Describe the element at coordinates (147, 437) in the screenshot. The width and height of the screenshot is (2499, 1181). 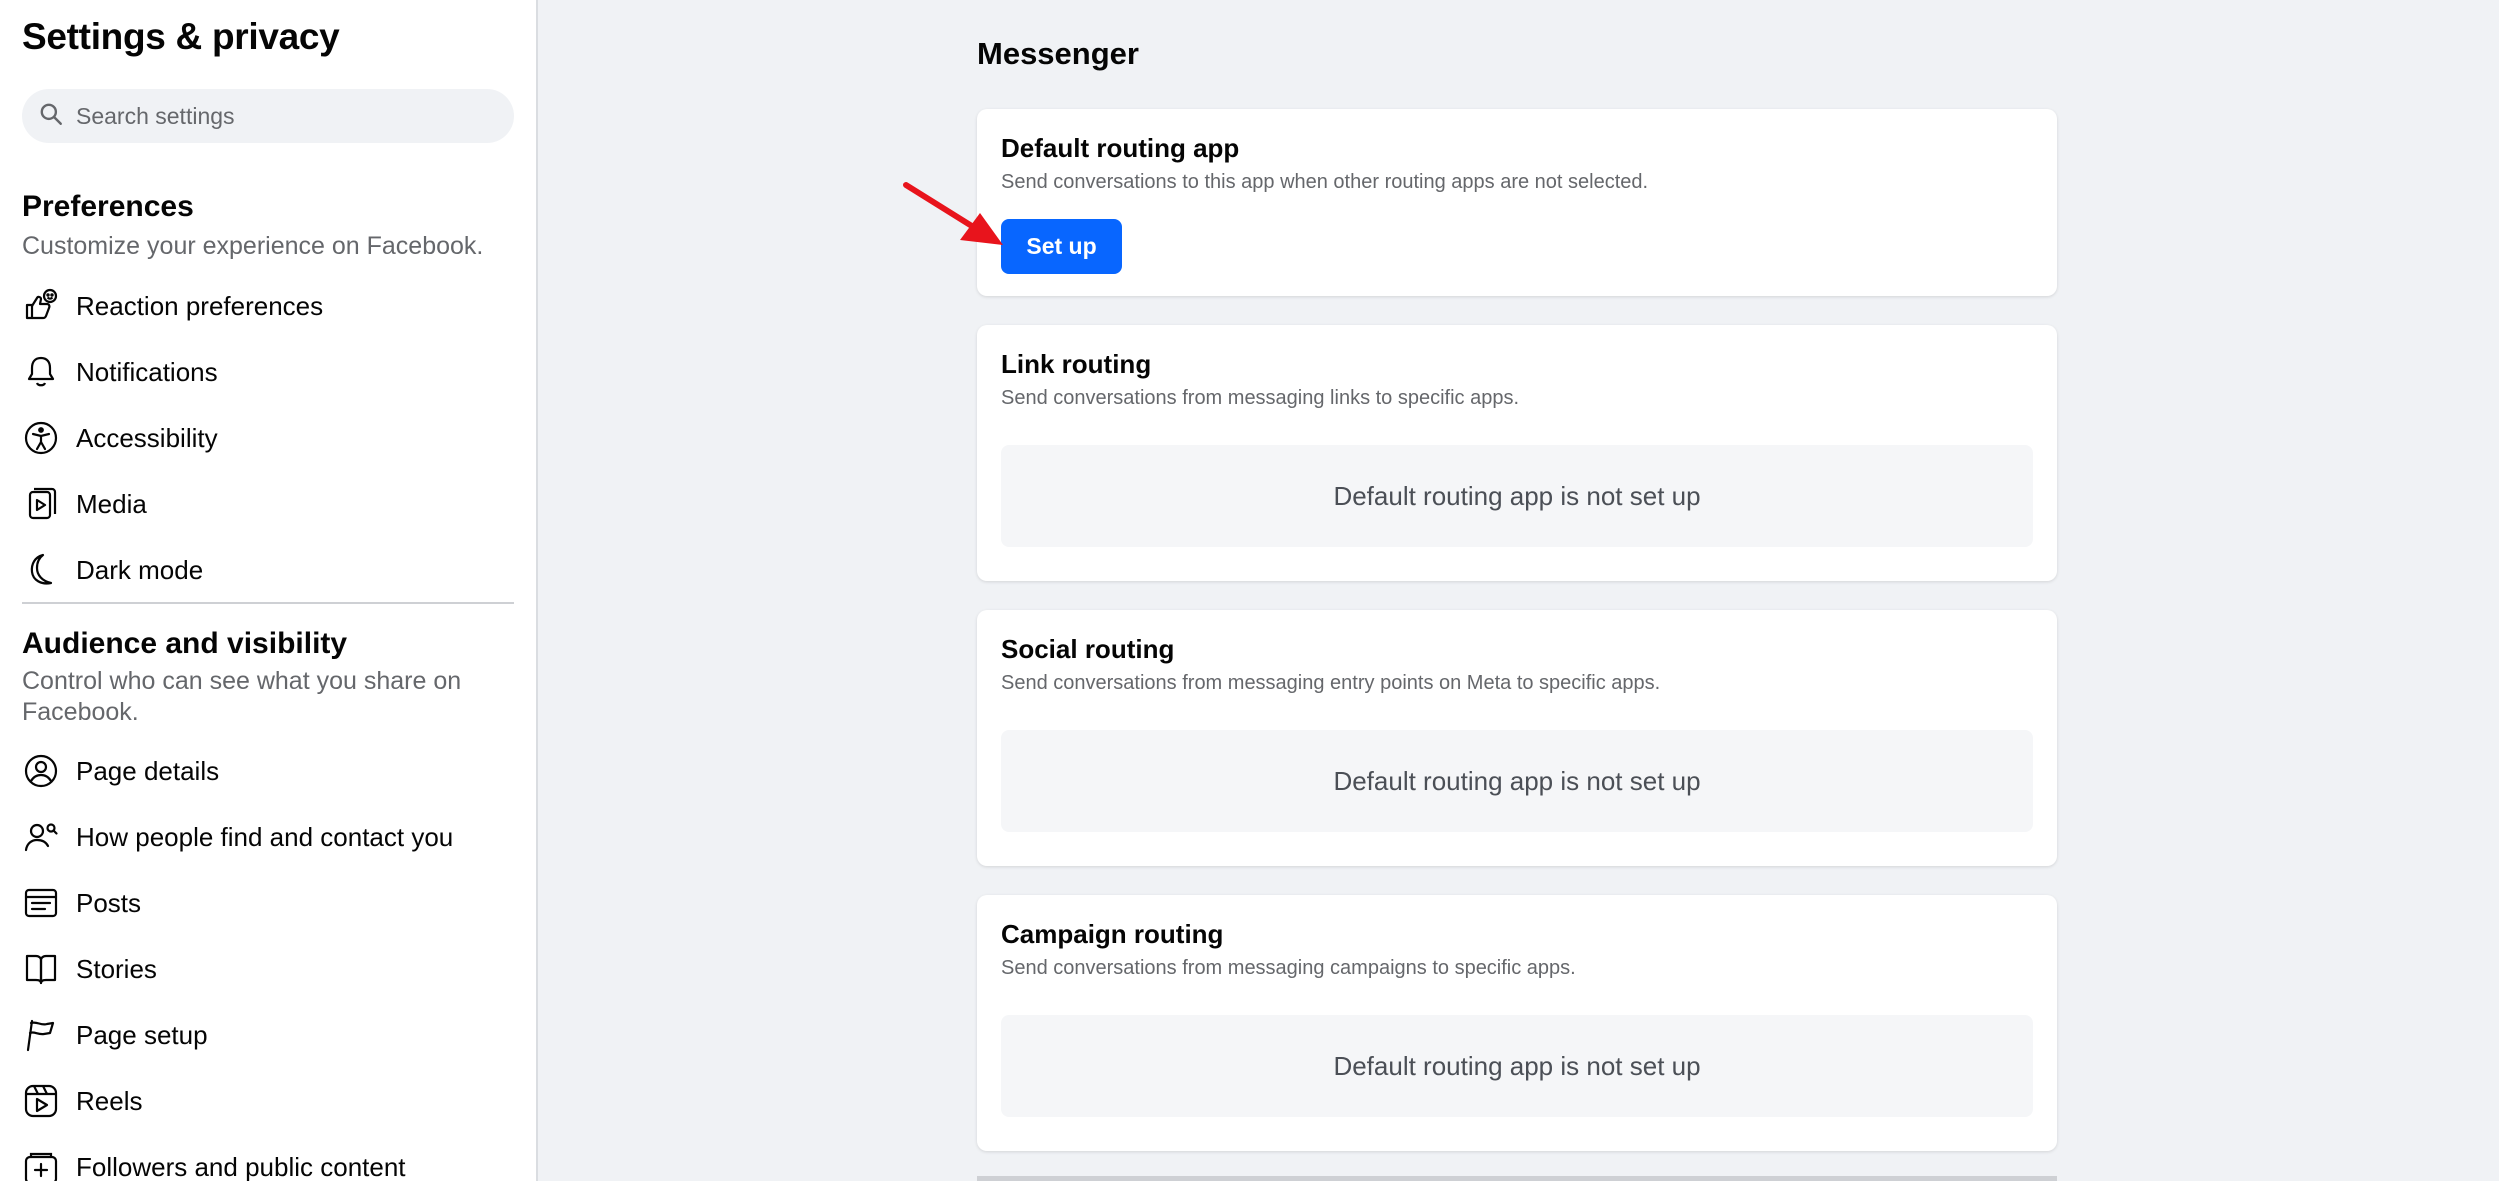
I see `sidebar-item-label: Accessibility` at that location.